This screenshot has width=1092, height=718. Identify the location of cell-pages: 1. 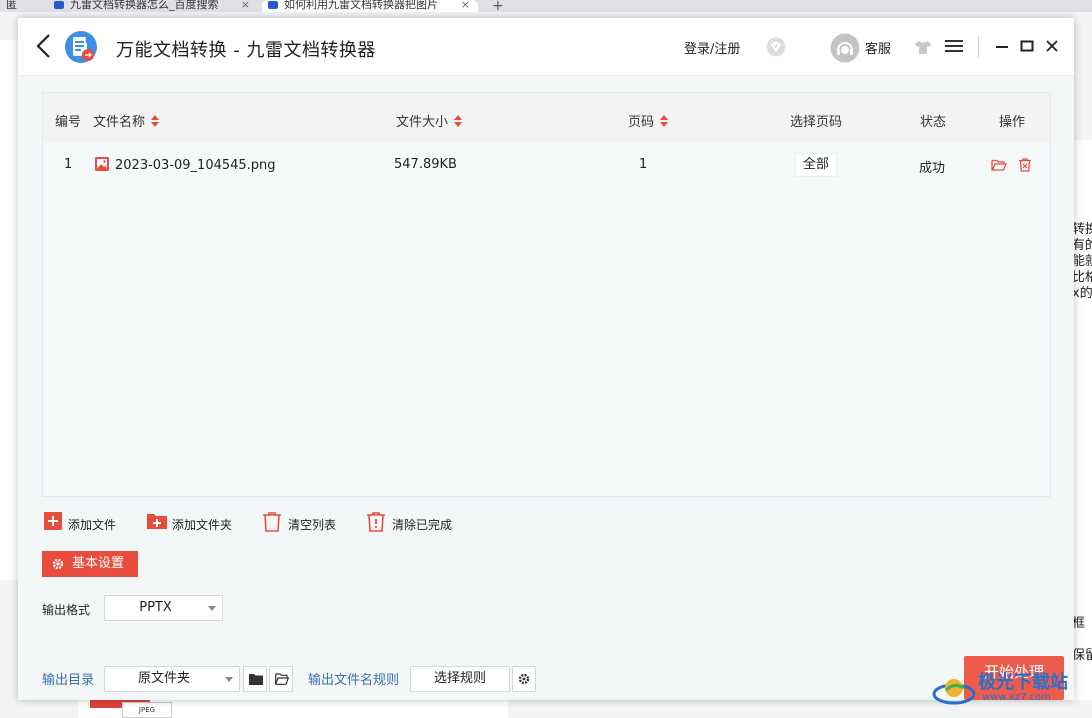
(643, 164).